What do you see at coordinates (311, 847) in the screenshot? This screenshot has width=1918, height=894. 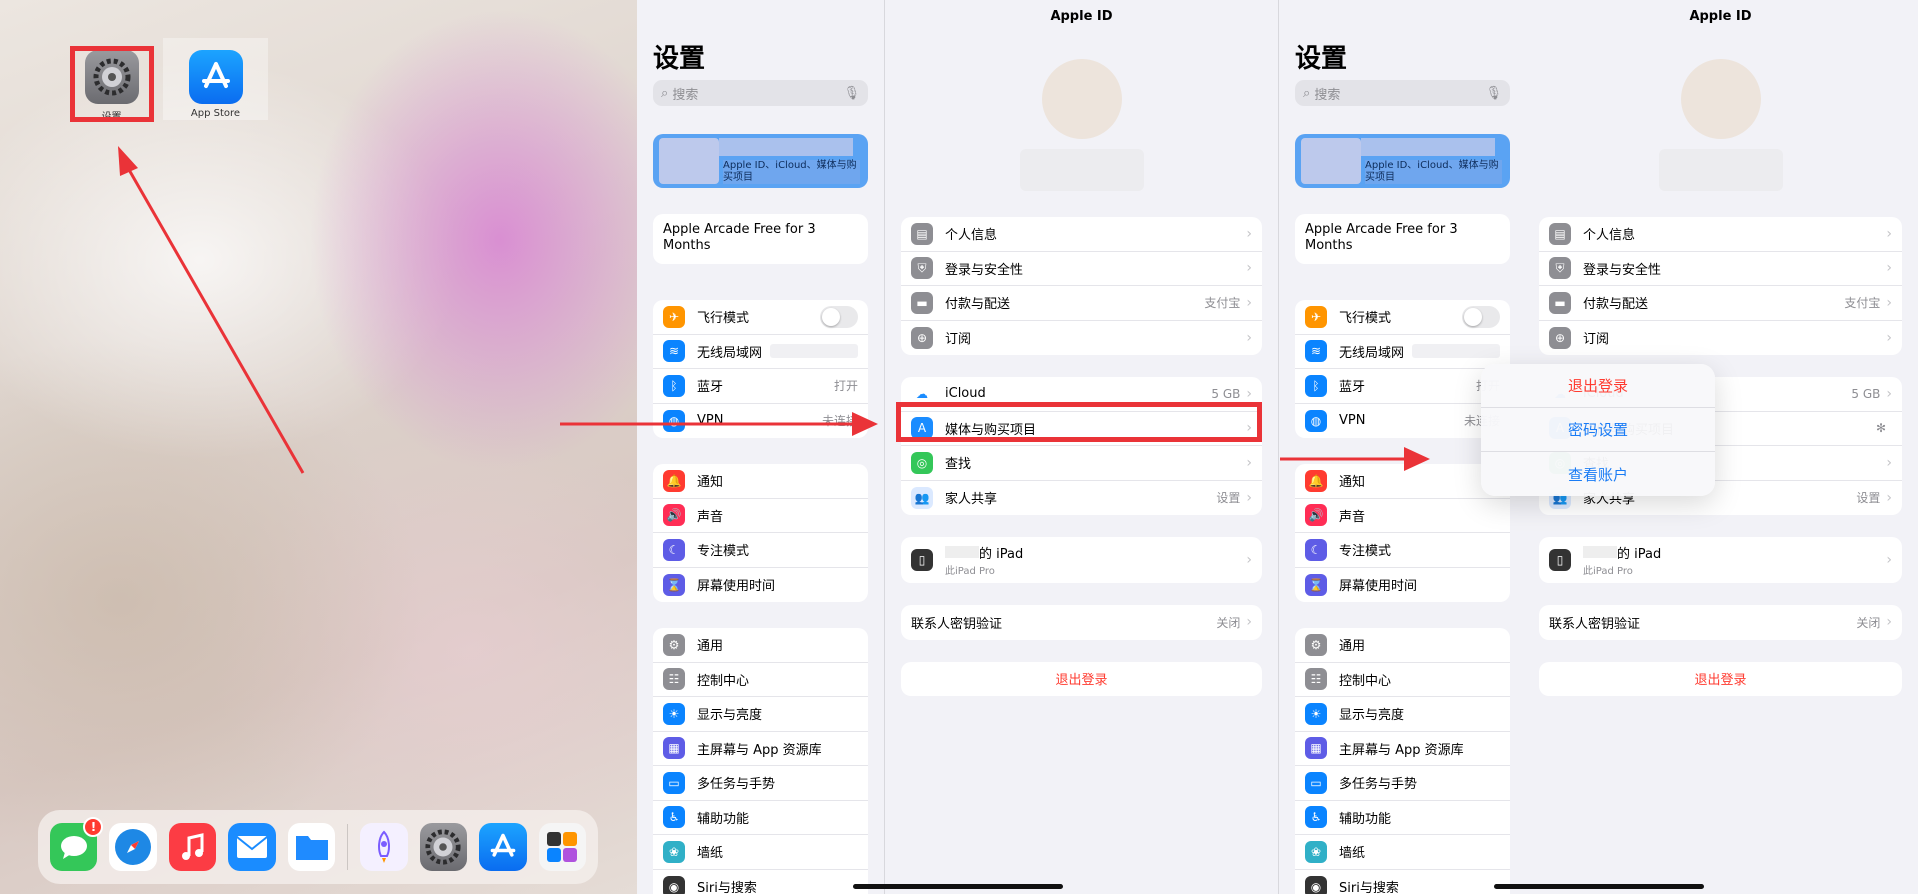 I see `files-icon` at bounding box center [311, 847].